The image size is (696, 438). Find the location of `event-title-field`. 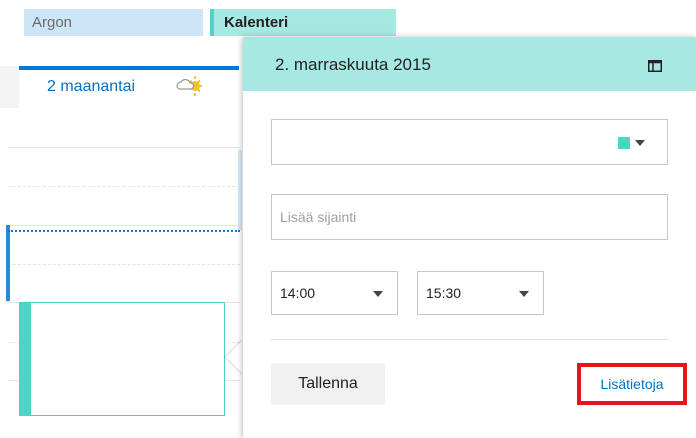

event-title-field is located at coordinates (469, 142).